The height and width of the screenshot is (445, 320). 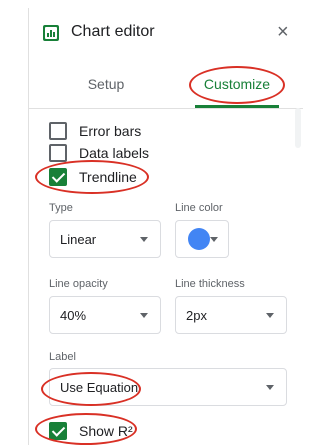 I want to click on line-thickness-select: 2px, so click(x=231, y=315).